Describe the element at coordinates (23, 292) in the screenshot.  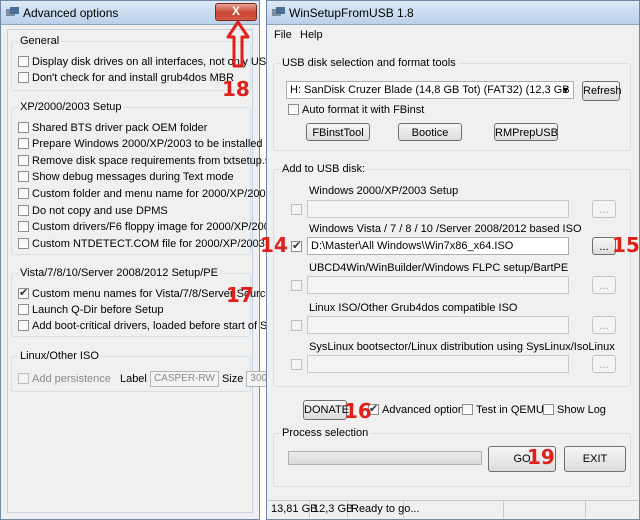
I see `checkbox-checked` at that location.